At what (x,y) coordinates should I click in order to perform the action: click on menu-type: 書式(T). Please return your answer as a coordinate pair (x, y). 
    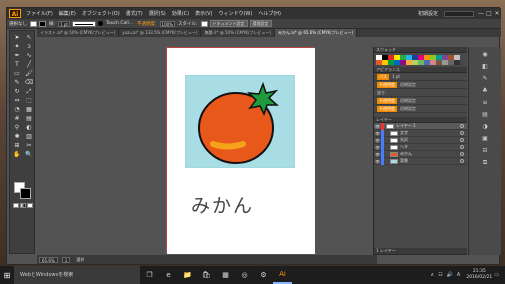
    Looking at the image, I should click on (134, 13).